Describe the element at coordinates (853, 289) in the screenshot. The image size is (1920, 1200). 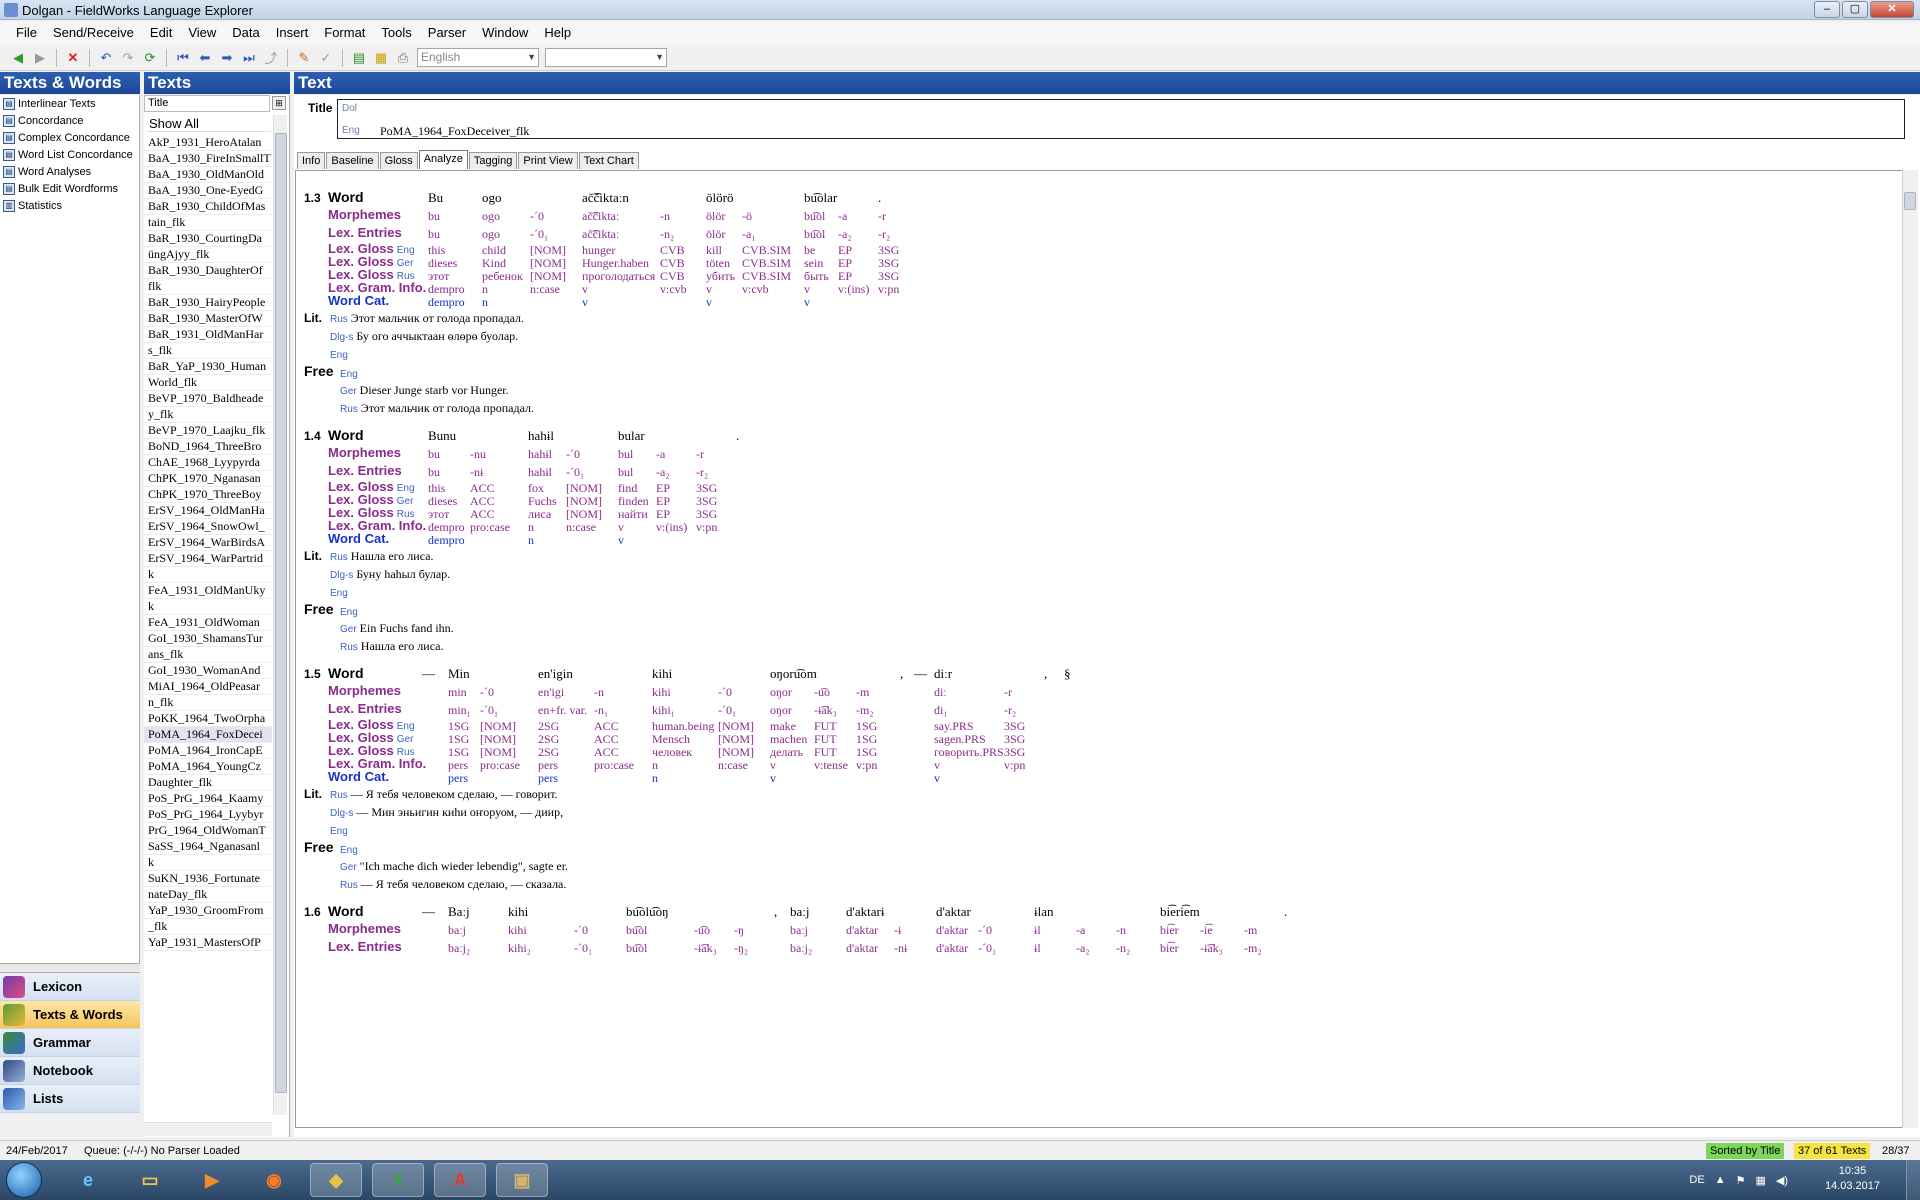
I see `analysis-cell-gram: v:(ins)` at that location.